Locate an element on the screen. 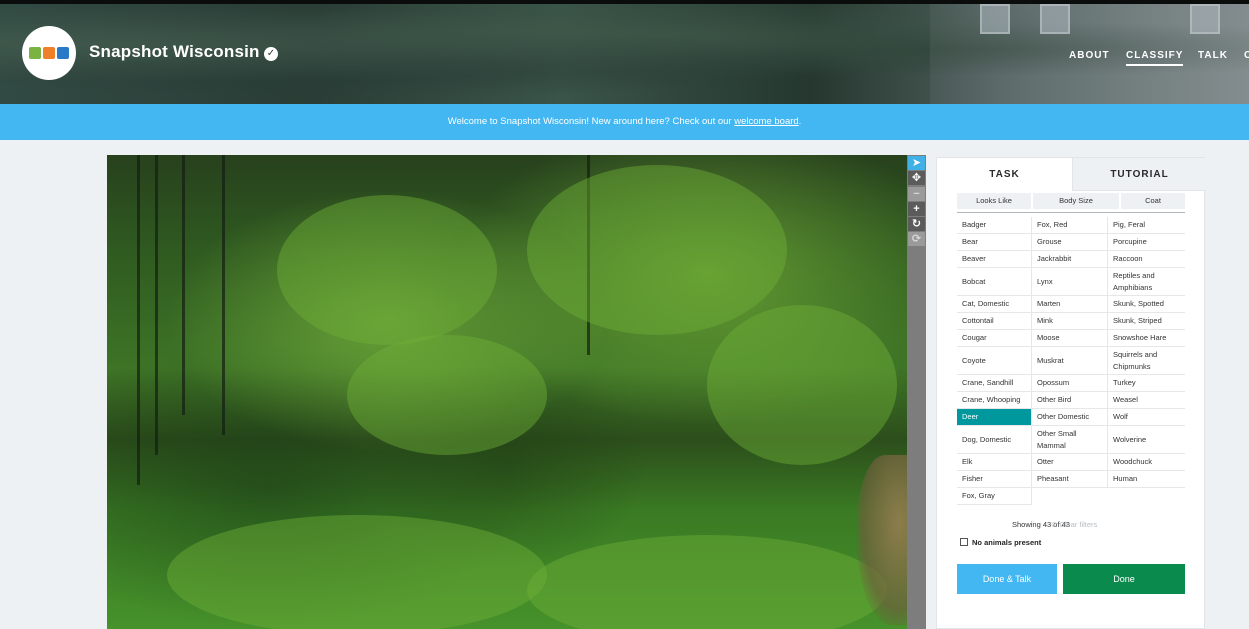 The image size is (1249, 629). choice-item: Crane, Whooping is located at coordinates (994, 400).